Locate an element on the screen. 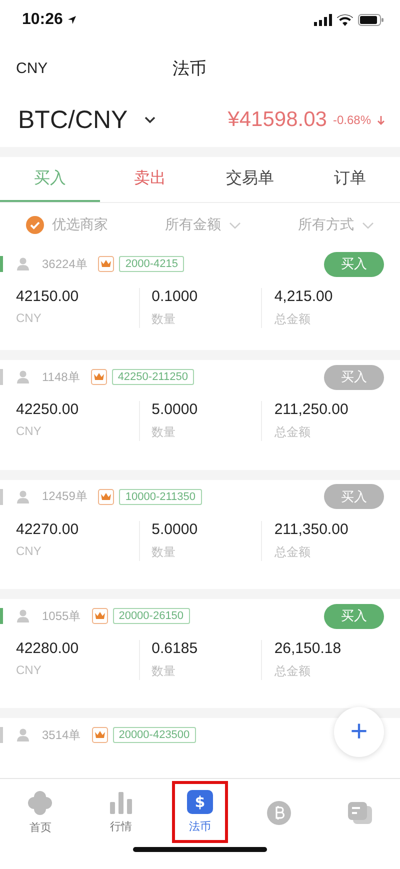 The width and height of the screenshot is (400, 869). tab-bar-item: $ 法币 is located at coordinates (200, 812).